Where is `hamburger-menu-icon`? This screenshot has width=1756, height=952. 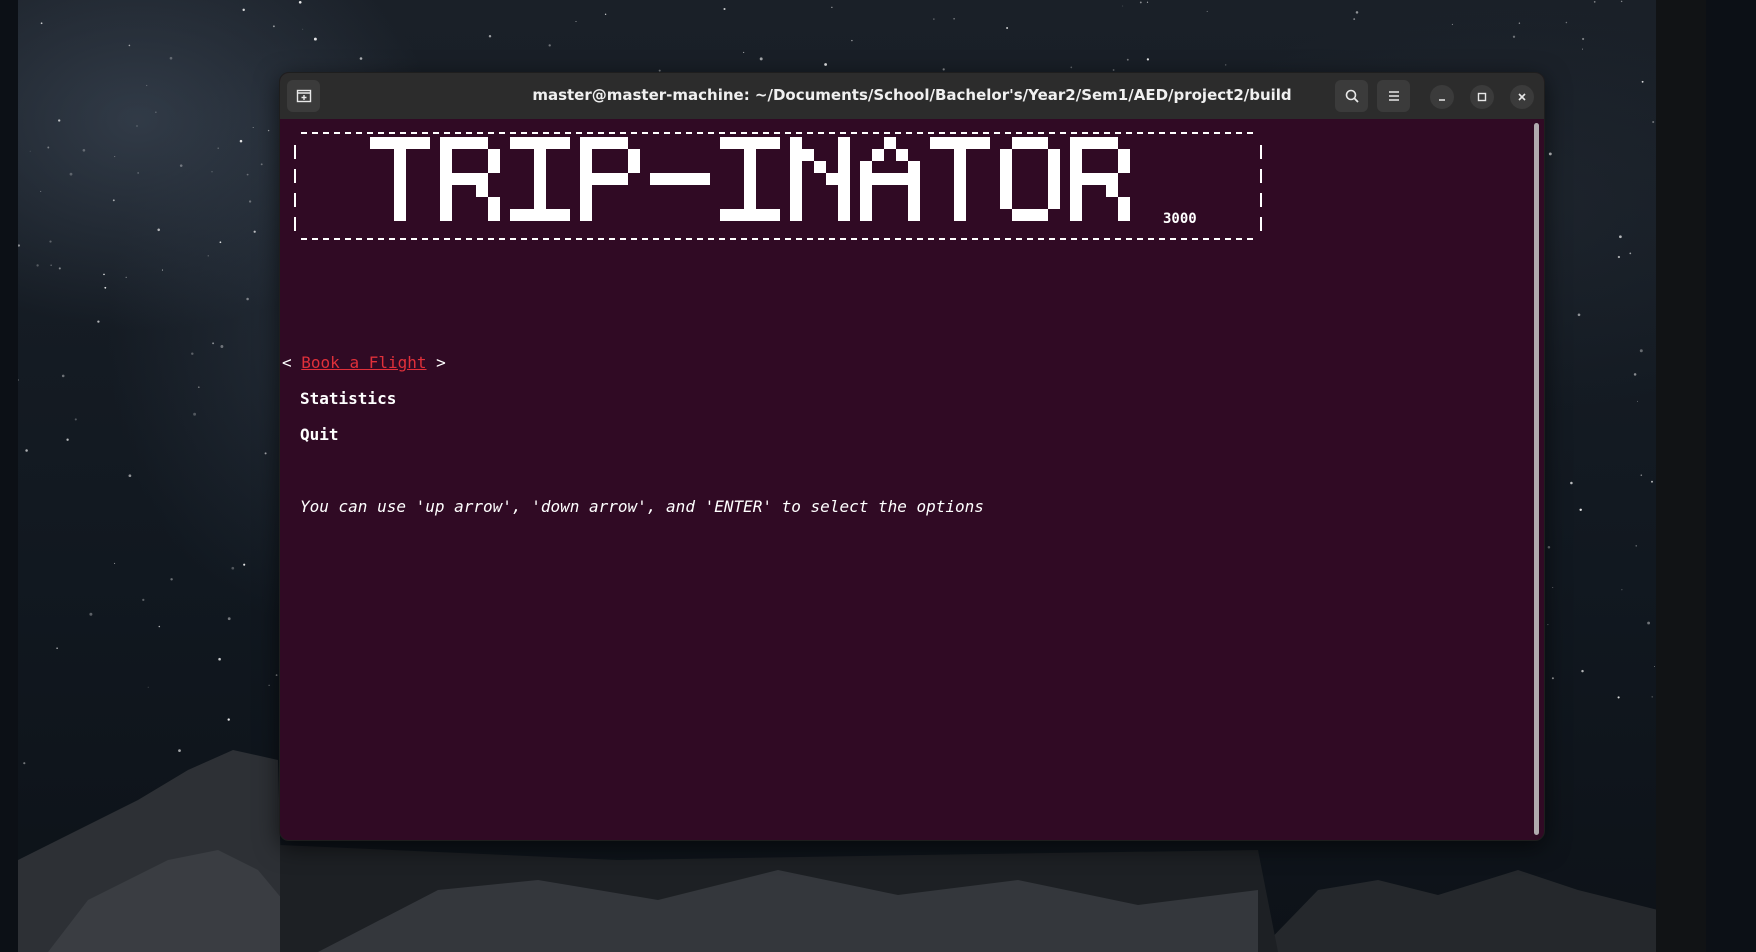
hamburger-menu-icon is located at coordinates (1393, 96).